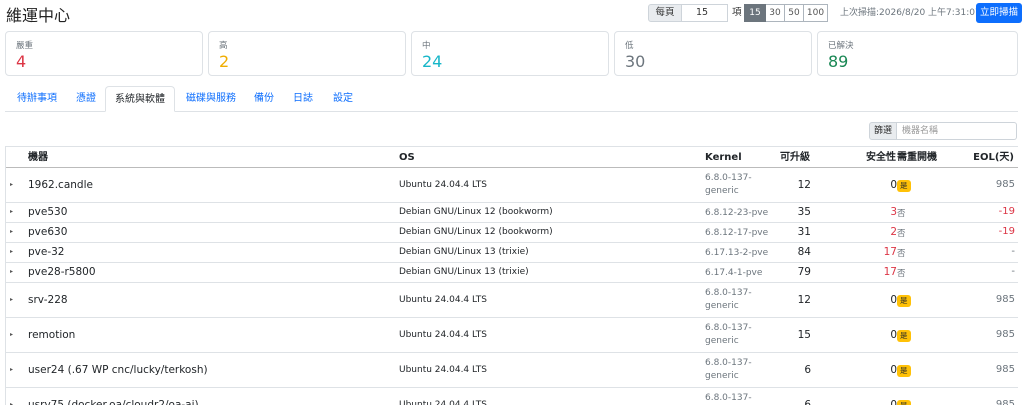 This screenshot has height=405, width=1024. Describe the element at coordinates (838, 61) in the screenshot. I see `card-value: 89` at that location.